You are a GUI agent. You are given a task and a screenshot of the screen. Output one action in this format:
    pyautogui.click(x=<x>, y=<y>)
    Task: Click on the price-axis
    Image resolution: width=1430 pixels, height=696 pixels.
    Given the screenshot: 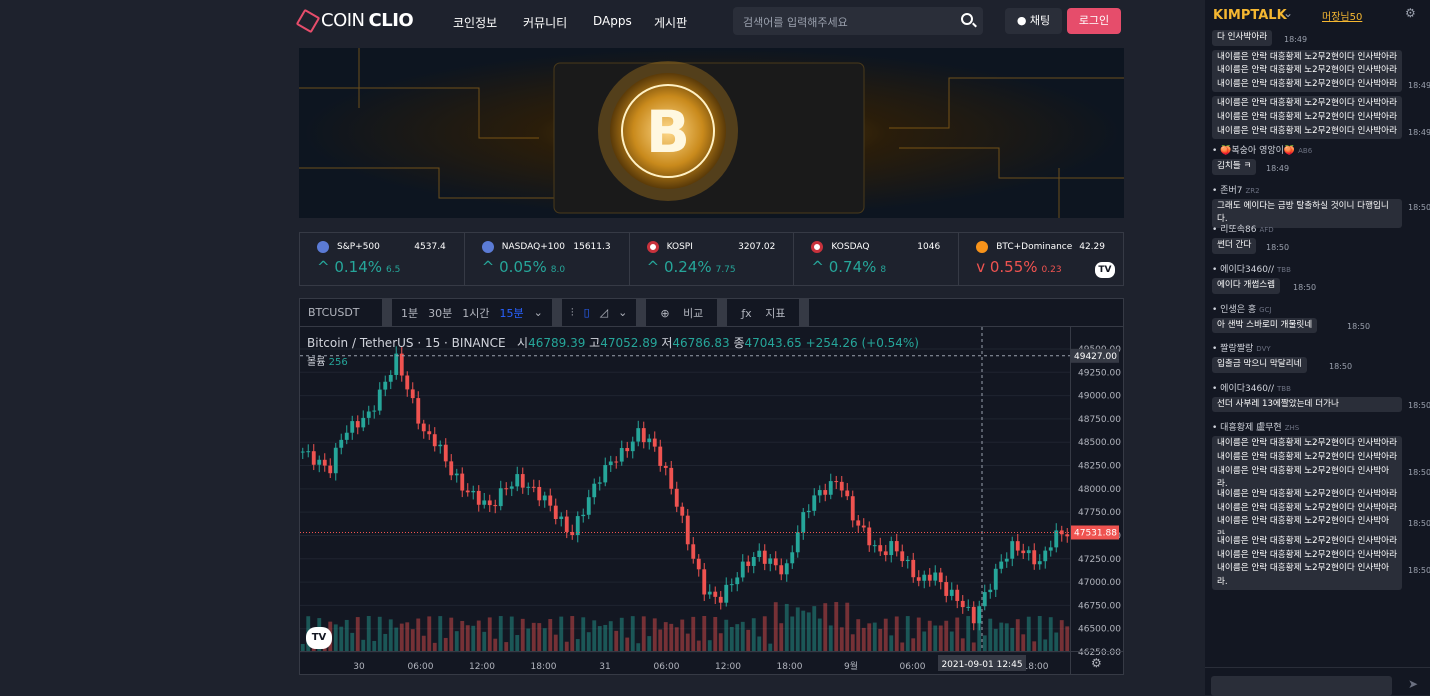 What is the action you would take?
    pyautogui.click(x=1096, y=494)
    